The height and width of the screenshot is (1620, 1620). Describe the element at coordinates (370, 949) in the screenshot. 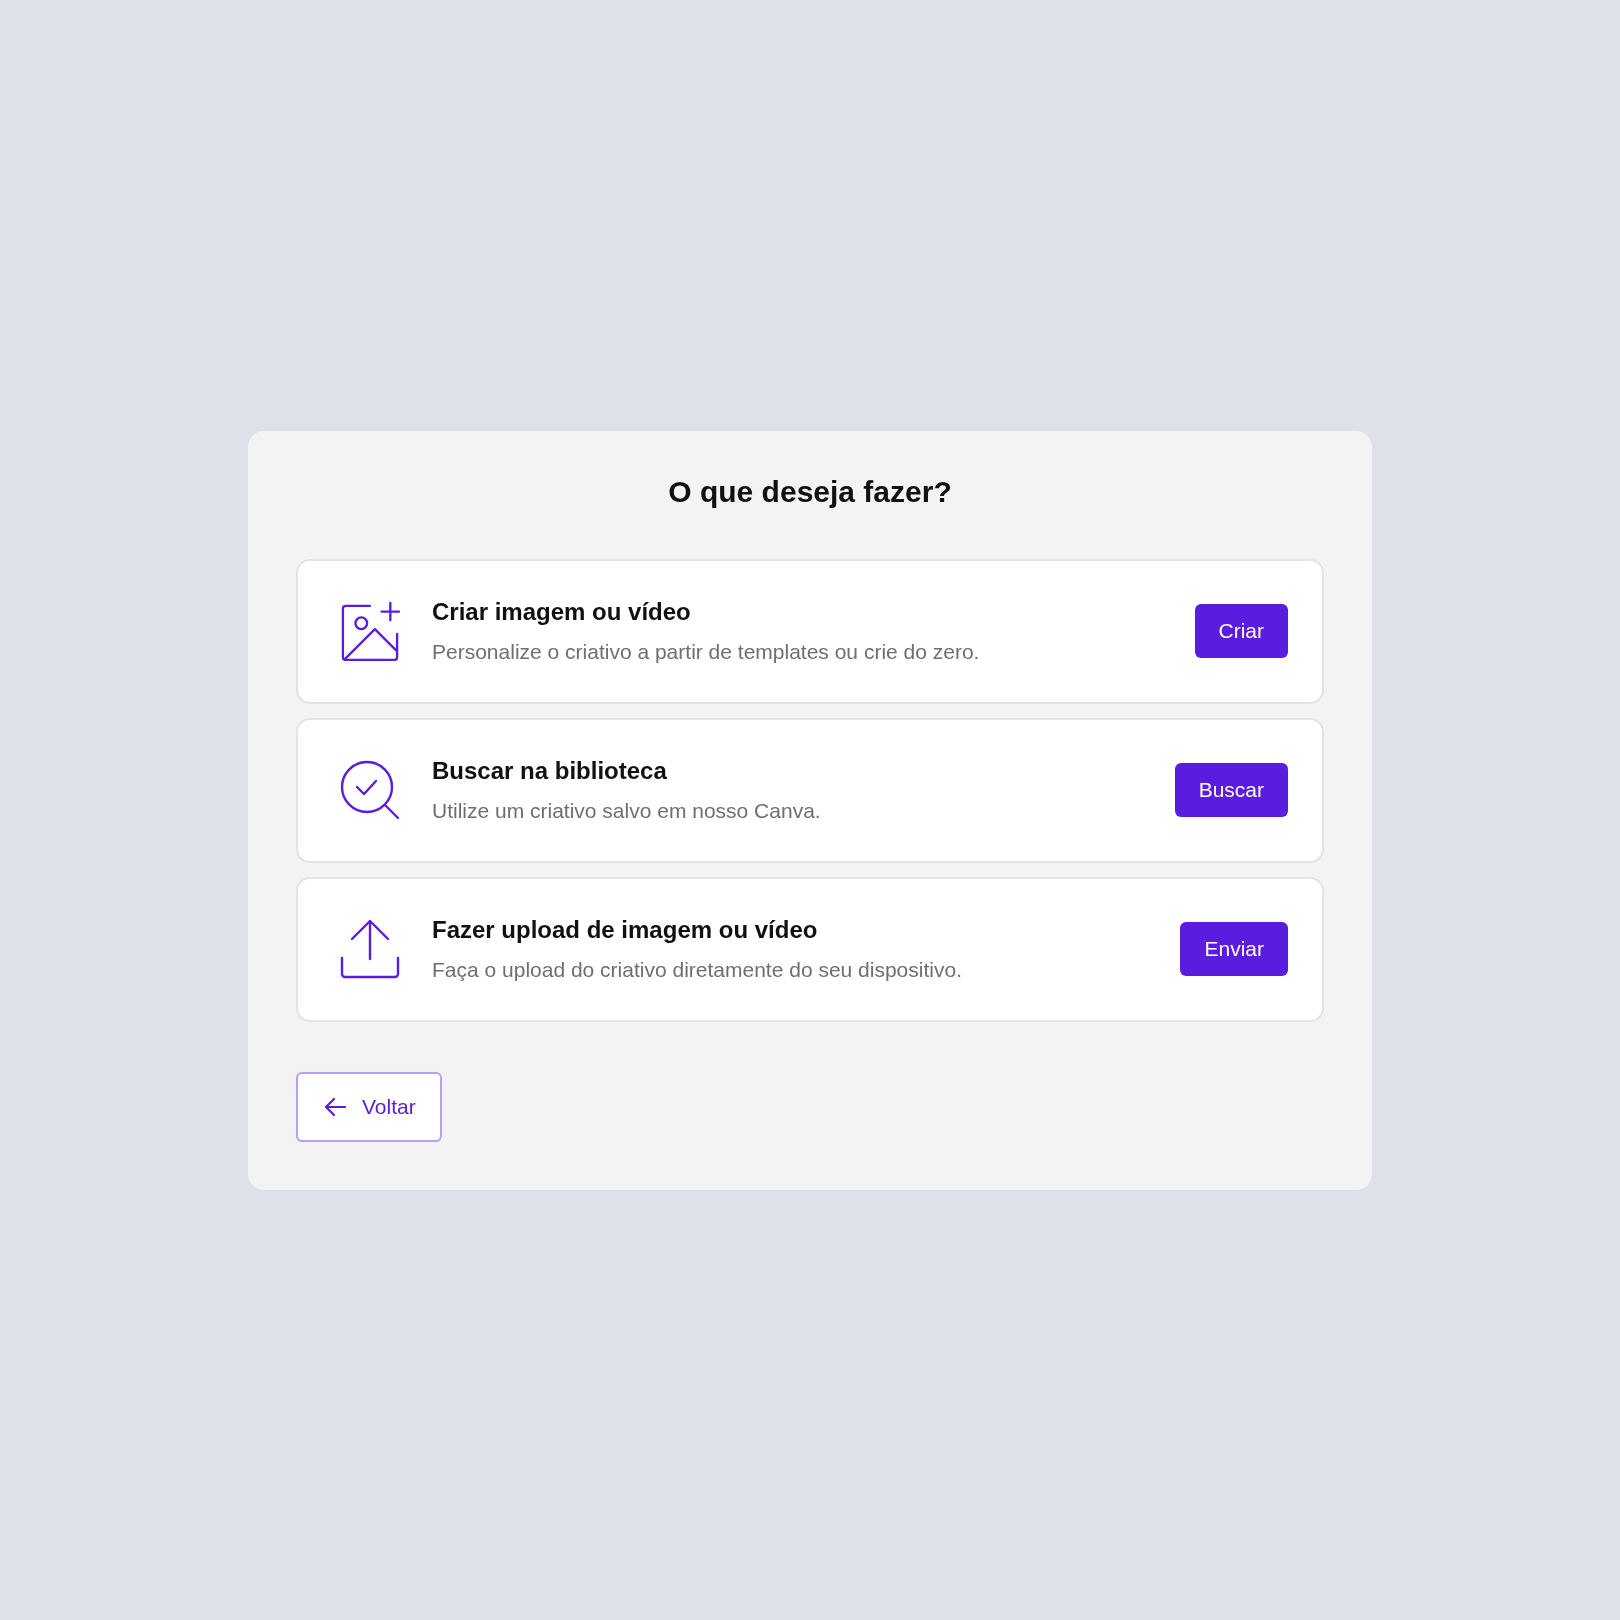

I see `upload-icon` at that location.